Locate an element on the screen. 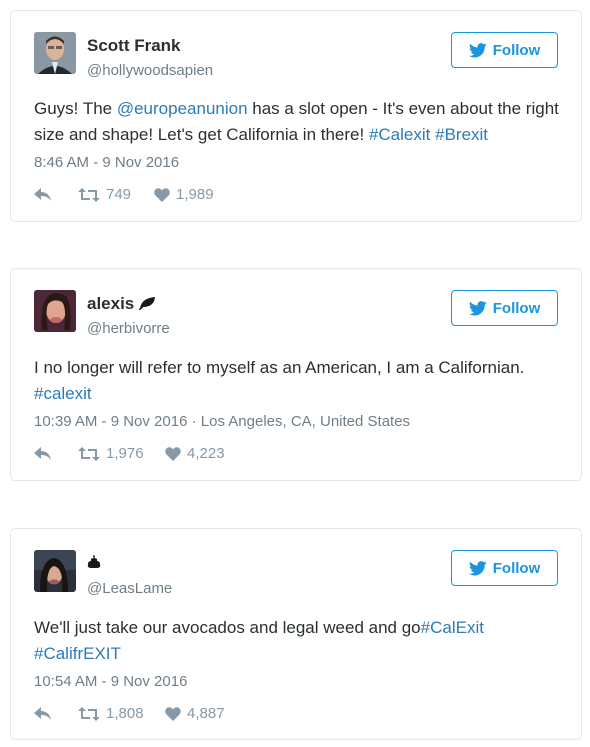 The width and height of the screenshot is (590, 747). like-count: 4,887 is located at coordinates (206, 713).